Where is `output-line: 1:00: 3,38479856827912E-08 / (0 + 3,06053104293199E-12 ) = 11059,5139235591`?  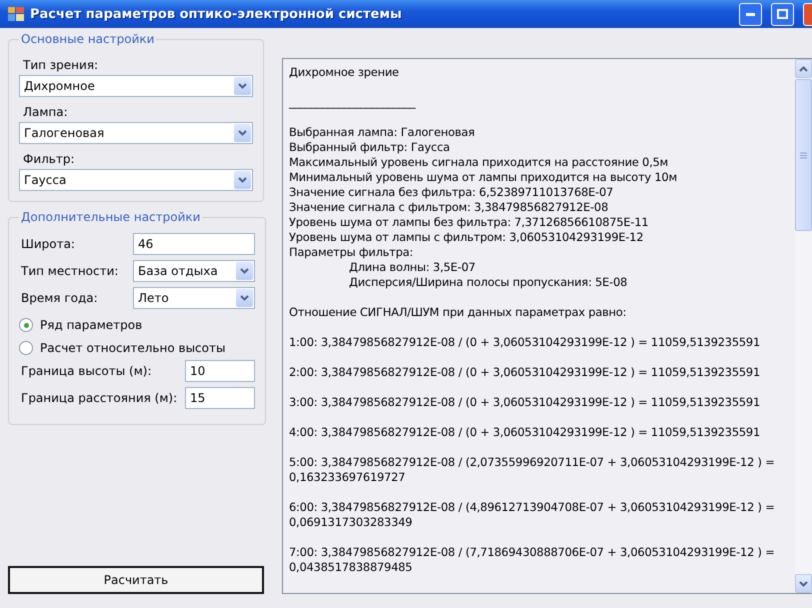
output-line: 1:00: 3,38479856827912E-08 / (0 + 3,06053104293199E-12 ) = 11059,5139235591 is located at coordinates (525, 342).